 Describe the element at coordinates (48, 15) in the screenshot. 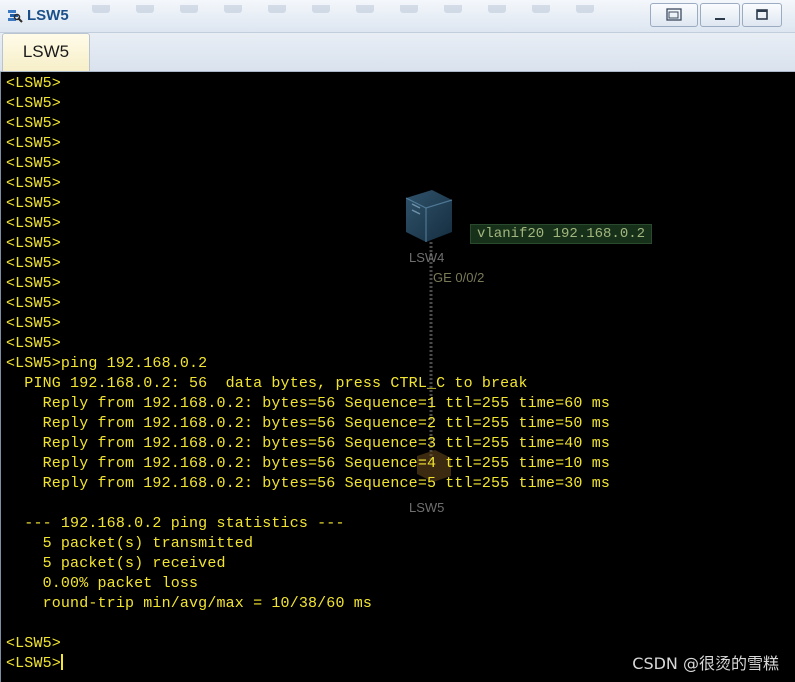

I see `window-title: LSW5` at that location.